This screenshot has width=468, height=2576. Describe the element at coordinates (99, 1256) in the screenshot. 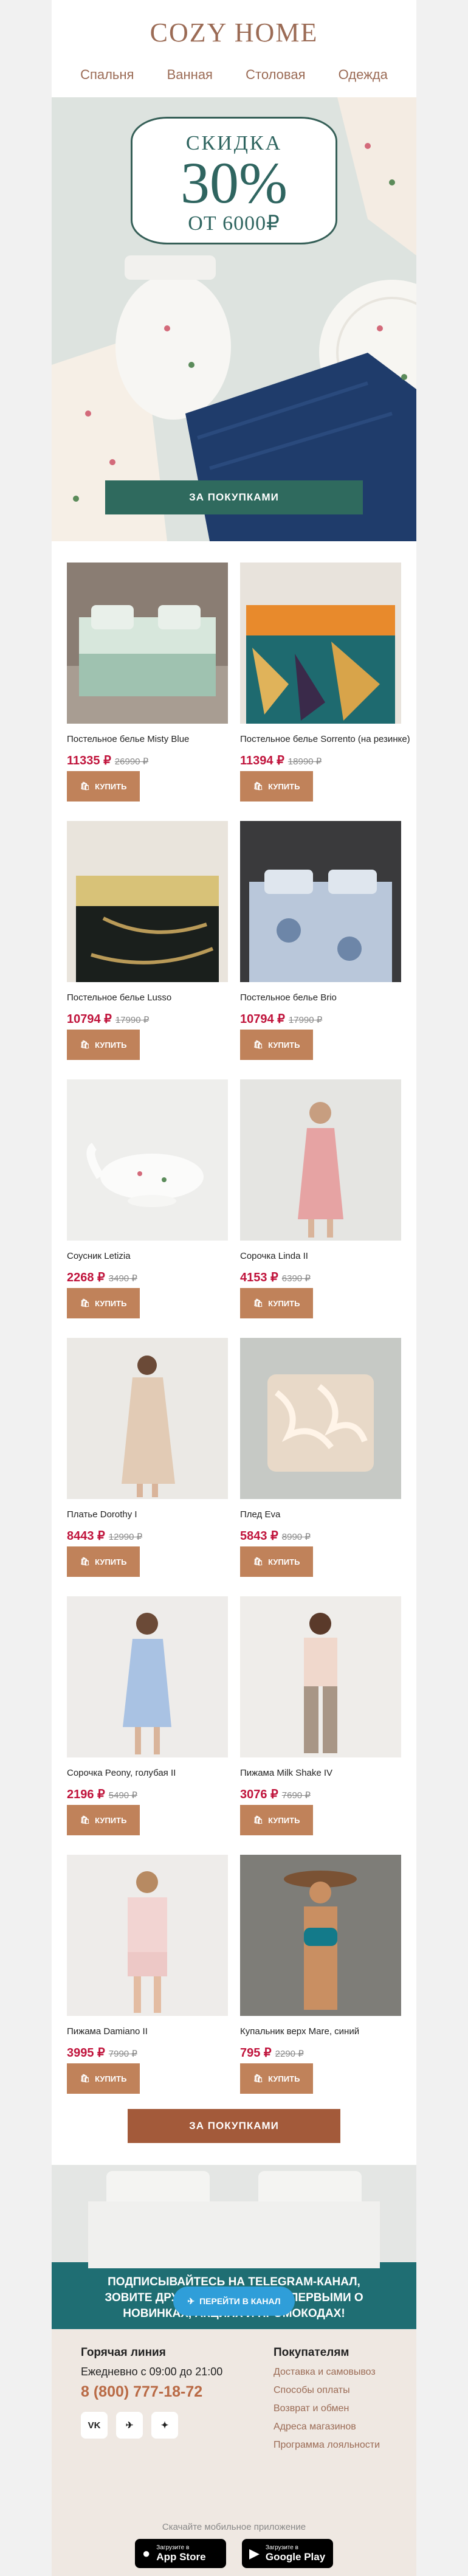

I see `product-name: Соусник Letizia` at that location.